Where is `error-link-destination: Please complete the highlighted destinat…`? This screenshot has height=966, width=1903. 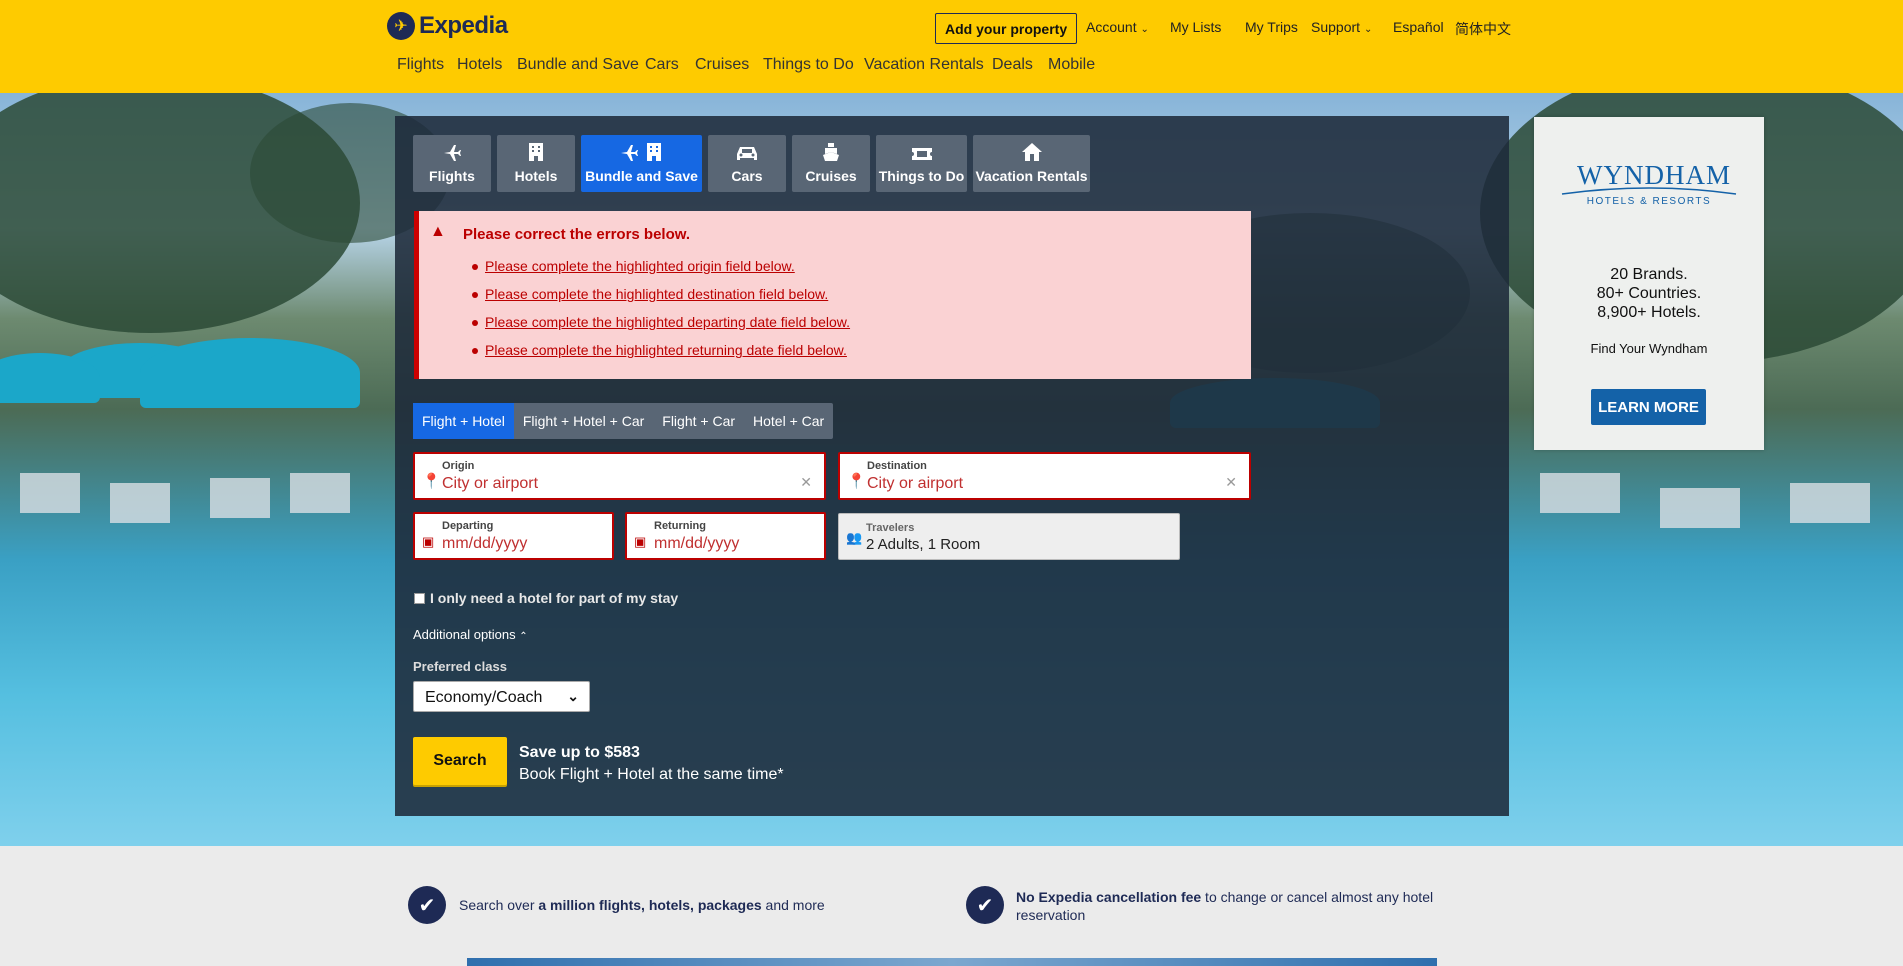
error-link-destination: Please complete the highlighted destinat… is located at coordinates (650, 294).